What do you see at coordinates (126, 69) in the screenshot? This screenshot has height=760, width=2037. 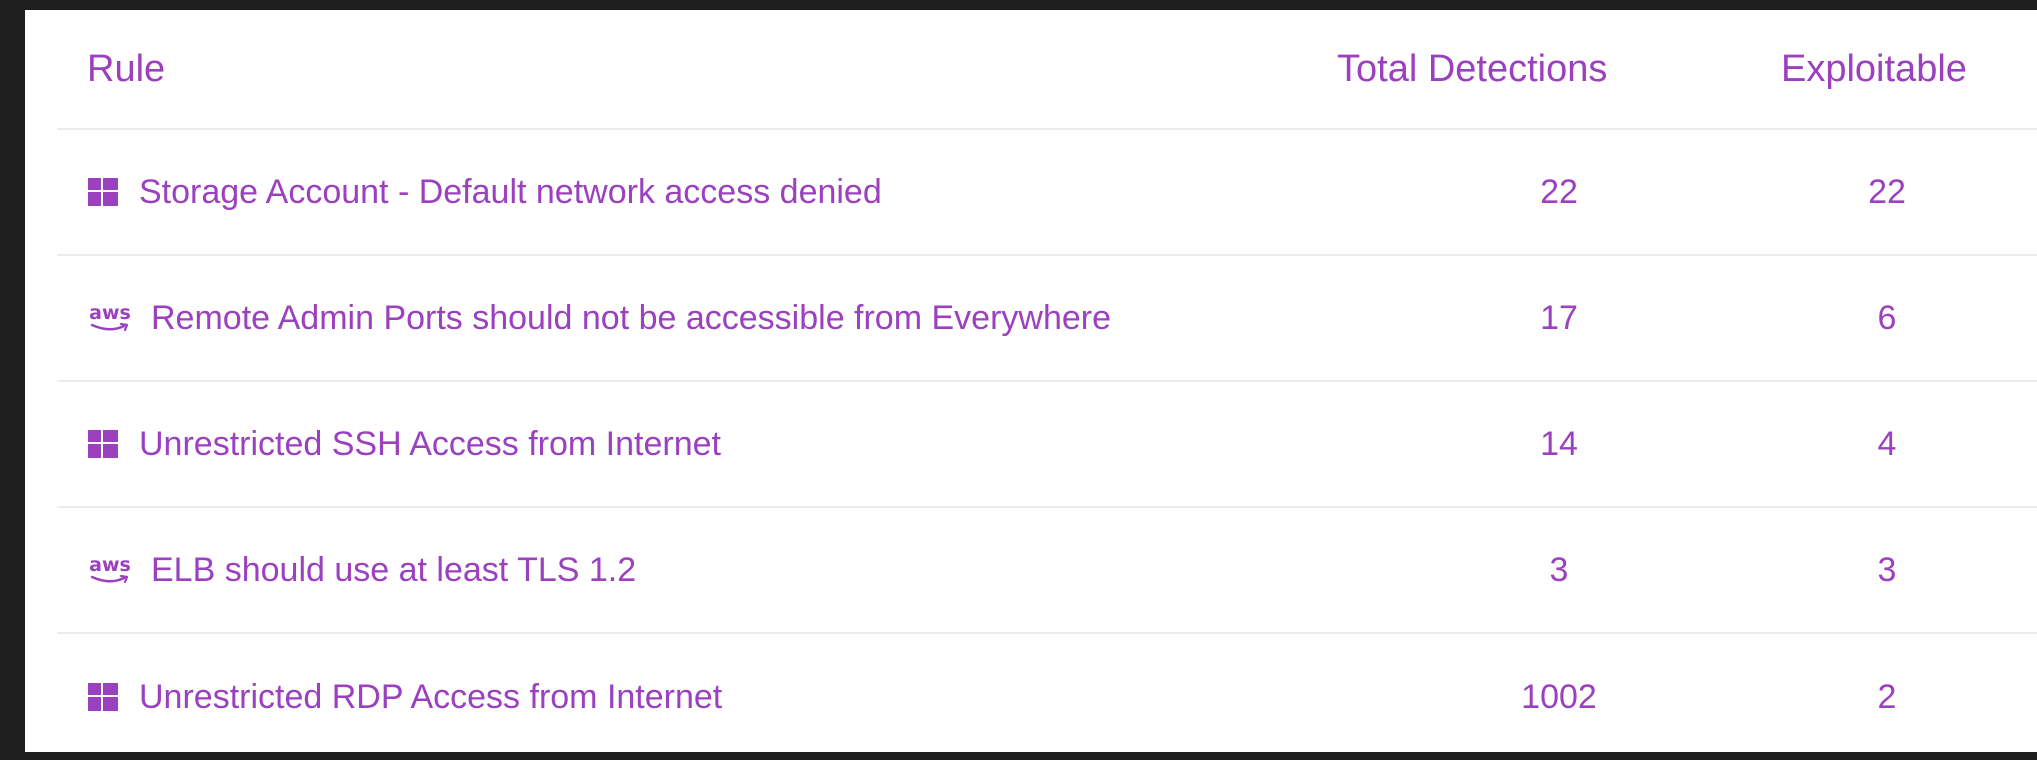 I see `column-header-rule: Rule` at bounding box center [126, 69].